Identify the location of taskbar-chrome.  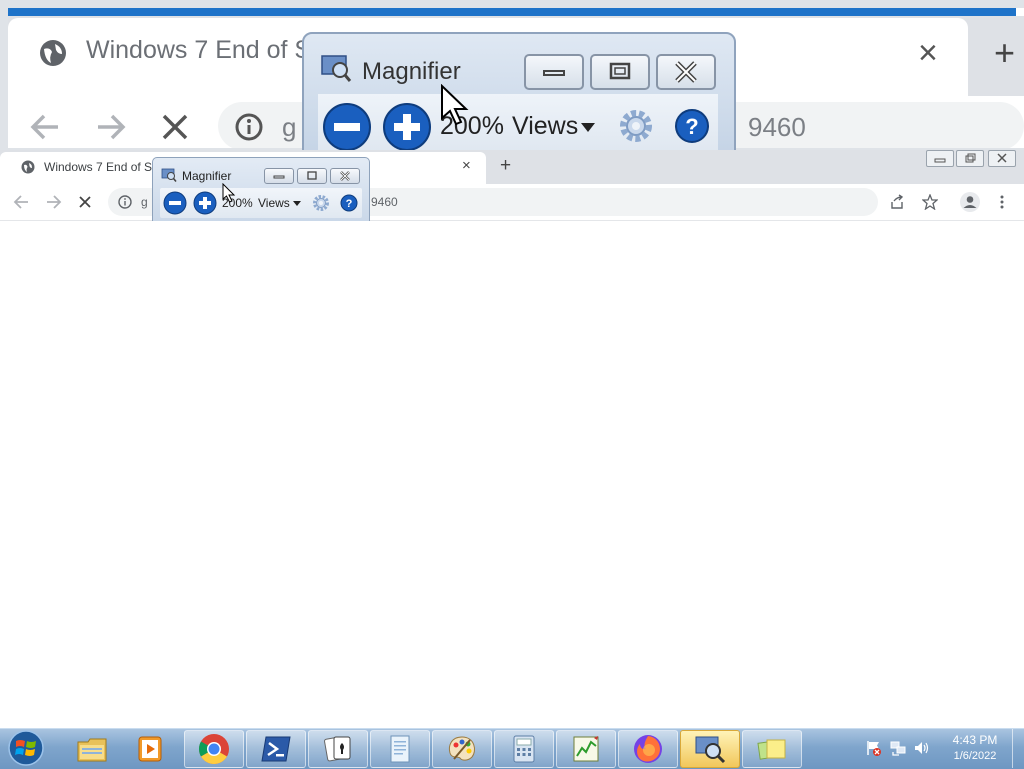
(214, 749).